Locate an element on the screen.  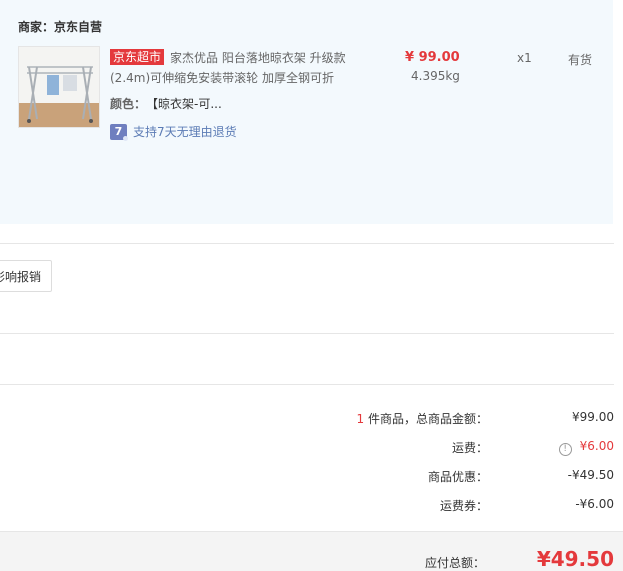
merchant-name: 京东自营 is located at coordinates (78, 27).